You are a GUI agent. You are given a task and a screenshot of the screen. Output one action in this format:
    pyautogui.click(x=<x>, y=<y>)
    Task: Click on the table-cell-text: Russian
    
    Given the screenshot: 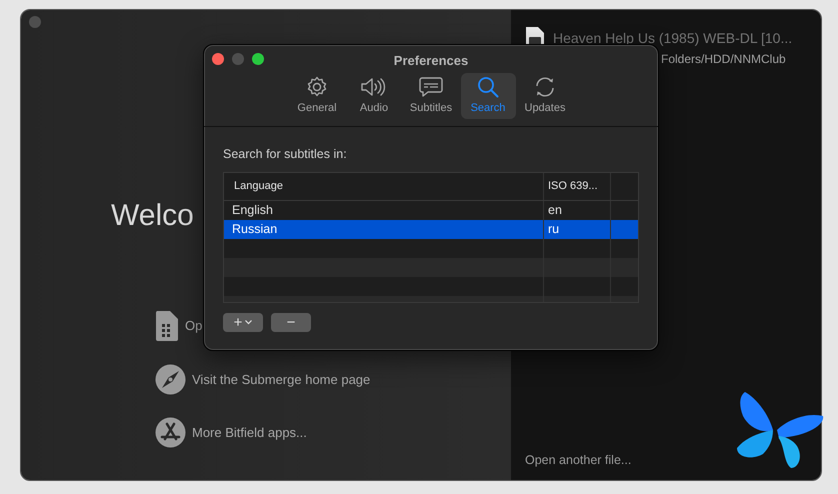 What is the action you would take?
    pyautogui.click(x=254, y=229)
    